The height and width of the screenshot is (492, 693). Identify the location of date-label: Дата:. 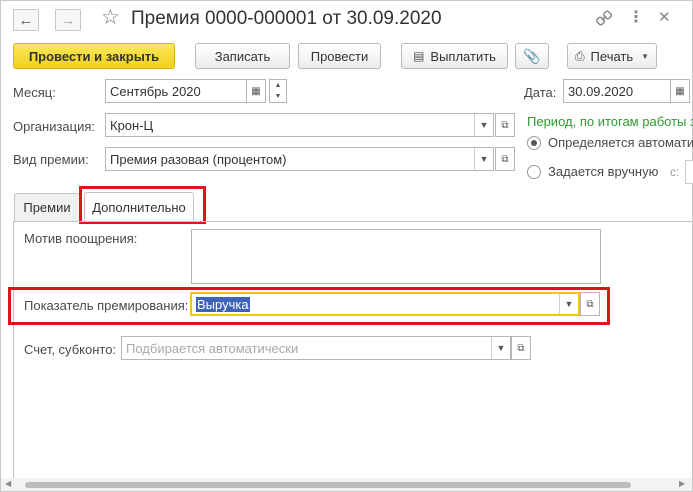
(540, 92).